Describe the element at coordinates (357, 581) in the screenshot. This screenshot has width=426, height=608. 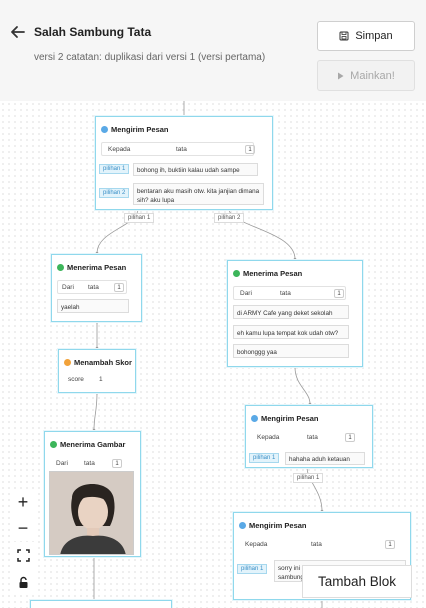
I see `add-block-button: Tambah Blok` at that location.